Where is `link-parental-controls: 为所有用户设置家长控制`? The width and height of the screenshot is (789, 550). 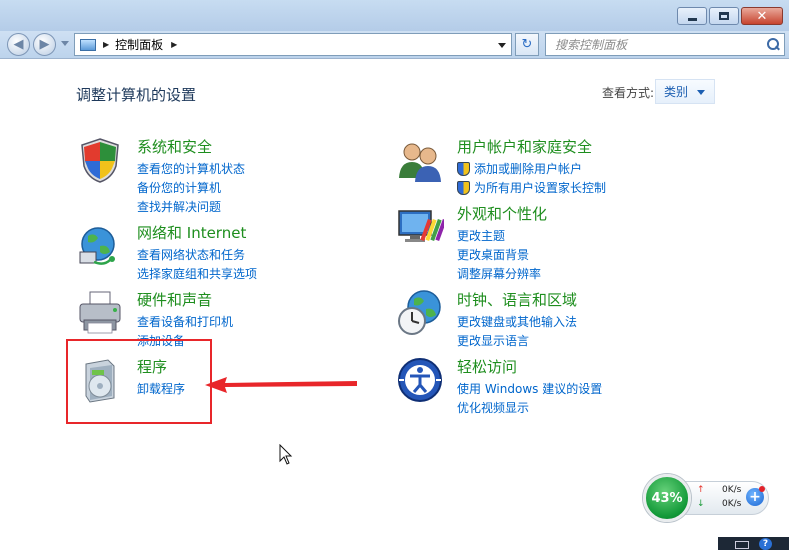
link-parental-controls: 为所有用户设置家长控制 is located at coordinates (531, 187).